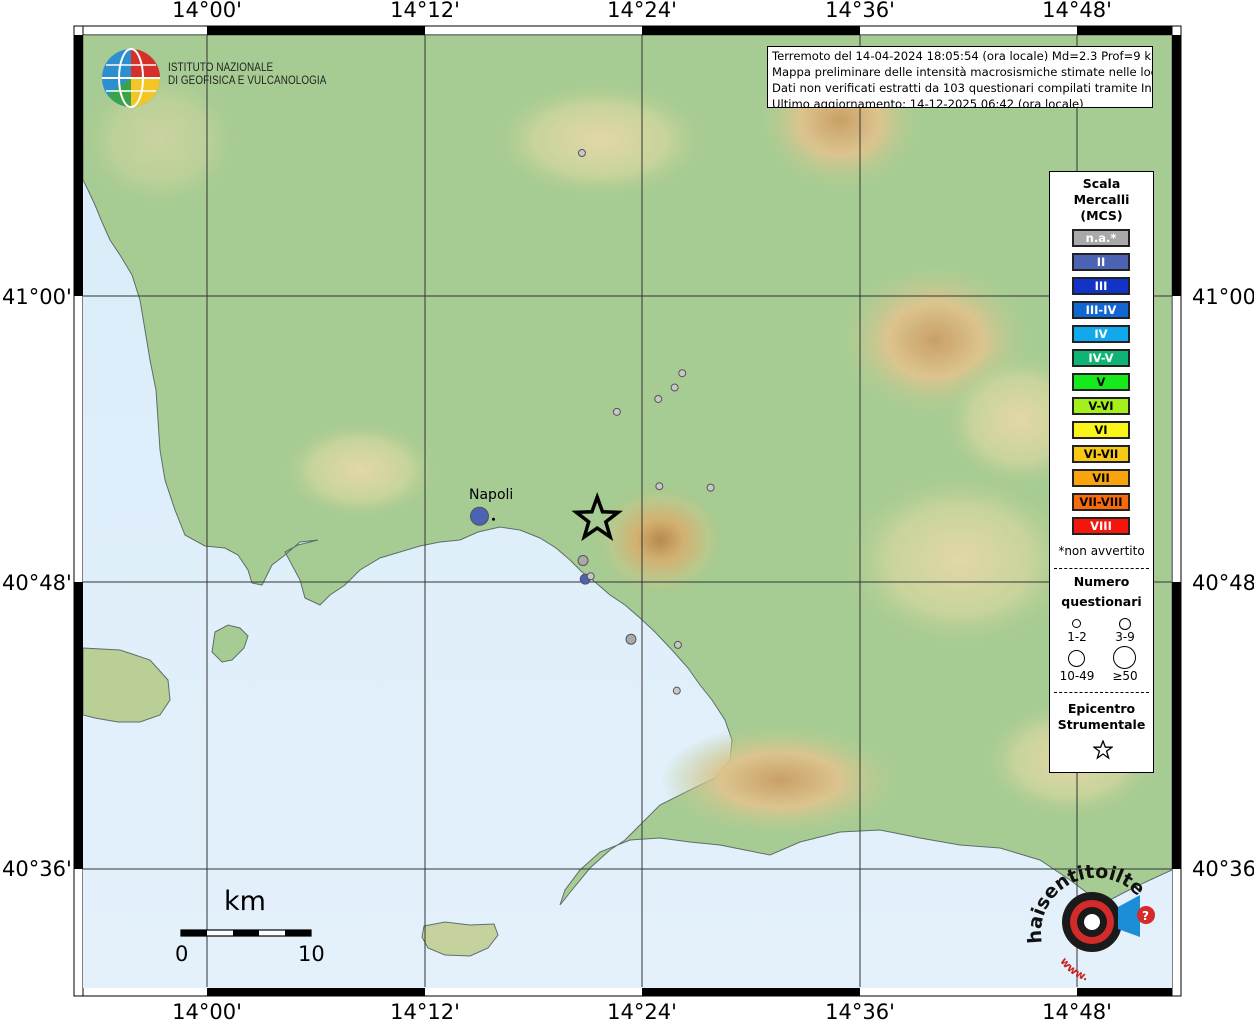 Image resolution: width=1254 pixels, height=1024 pixels. What do you see at coordinates (1223, 869) in the screenshot?
I see `lat-label-right: 40°36'` at bounding box center [1223, 869].